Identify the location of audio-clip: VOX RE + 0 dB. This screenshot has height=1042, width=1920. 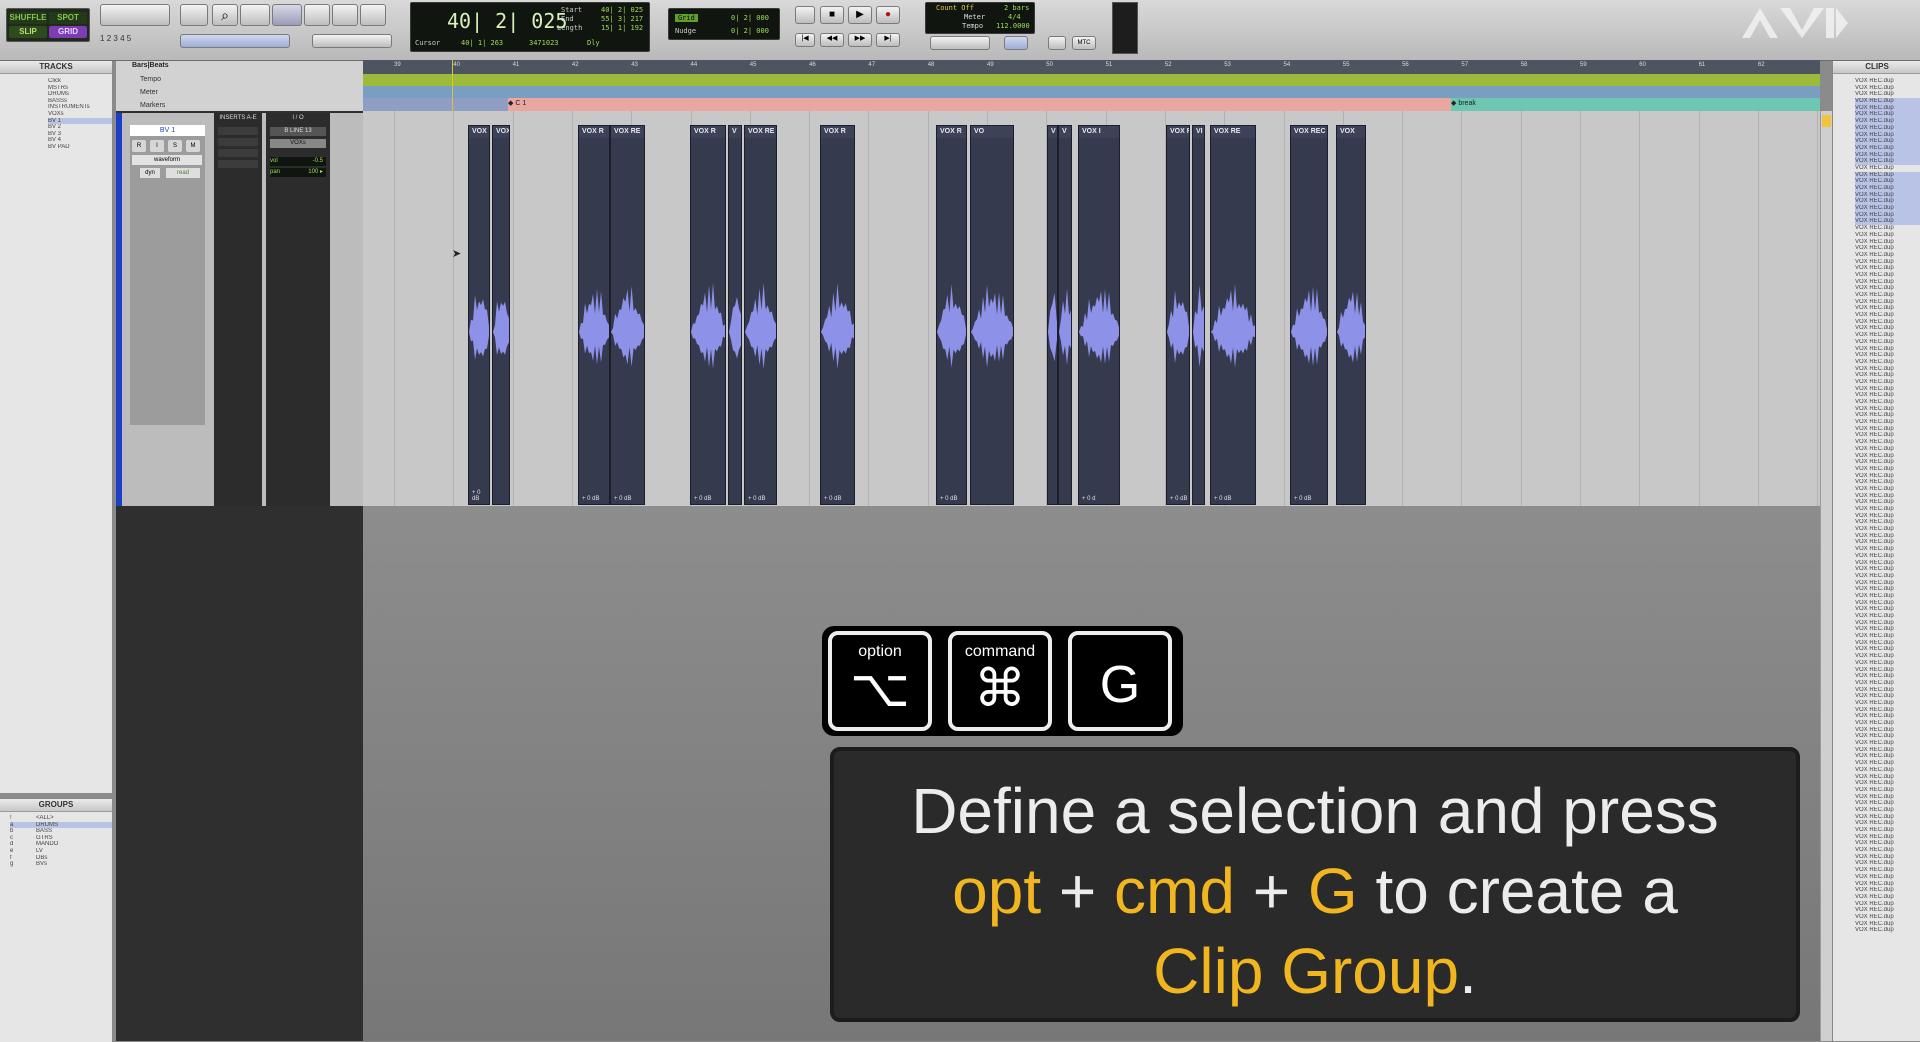
(1233, 315).